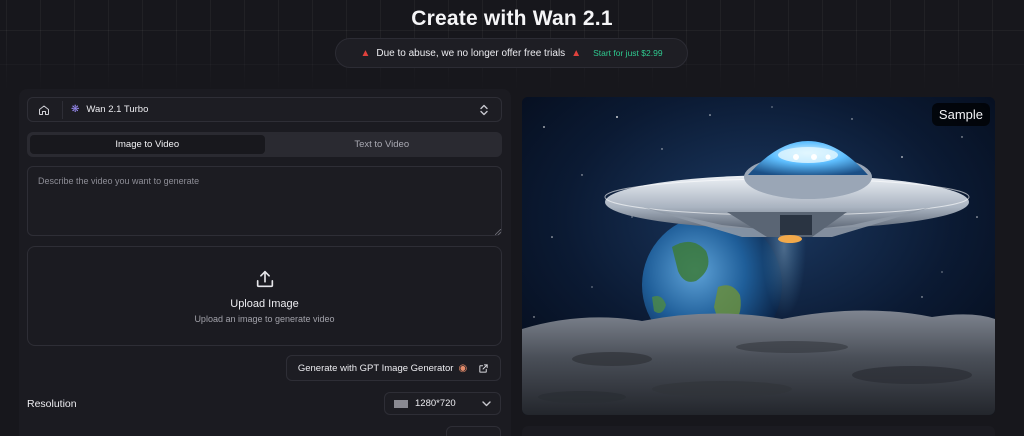  What do you see at coordinates (264, 304) in the screenshot?
I see `upload-title: Upload Image` at bounding box center [264, 304].